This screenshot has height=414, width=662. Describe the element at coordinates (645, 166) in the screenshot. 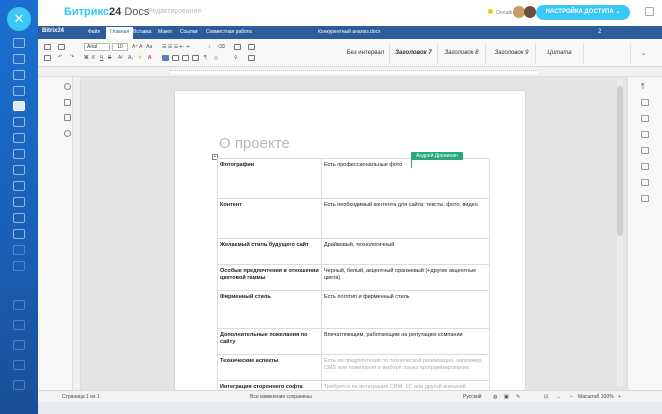

I see `chart-settings-icon` at that location.